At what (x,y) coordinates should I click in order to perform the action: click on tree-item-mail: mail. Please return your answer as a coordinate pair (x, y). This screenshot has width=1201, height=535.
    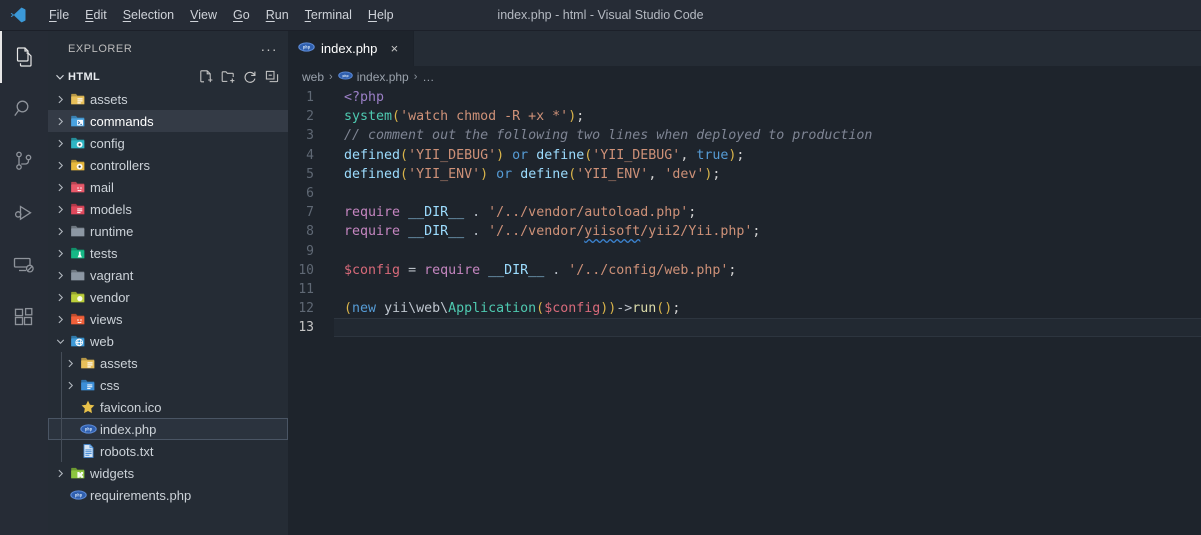
    Looking at the image, I should click on (168, 187).